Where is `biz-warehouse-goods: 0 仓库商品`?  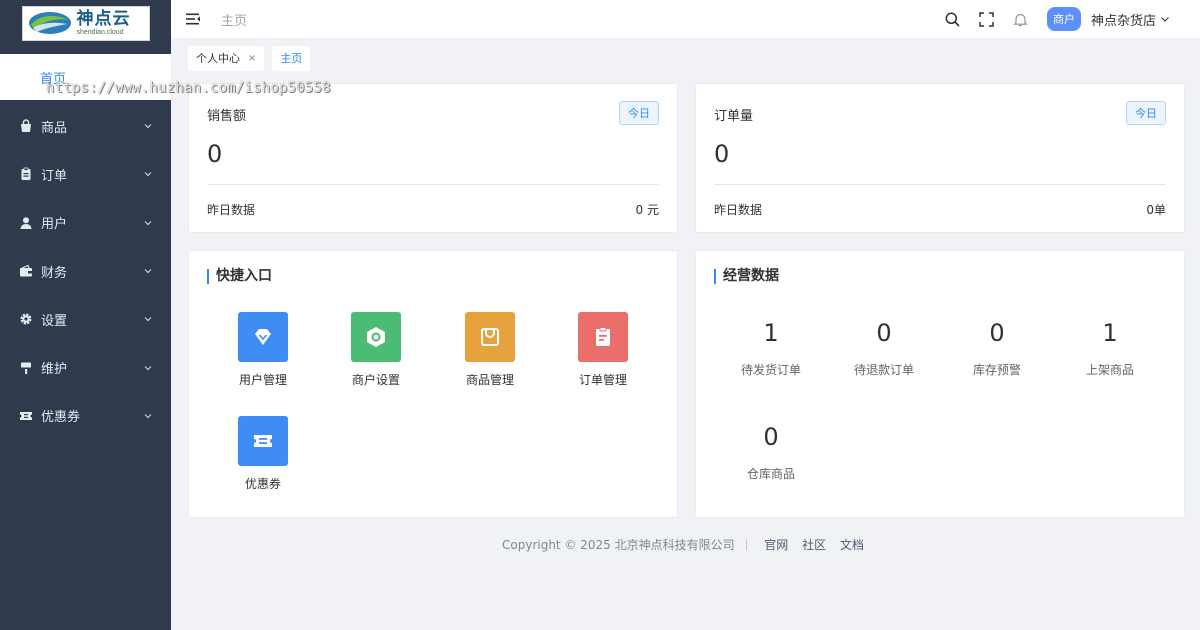
biz-warehouse-goods: 0 仓库商品 is located at coordinates (771, 452).